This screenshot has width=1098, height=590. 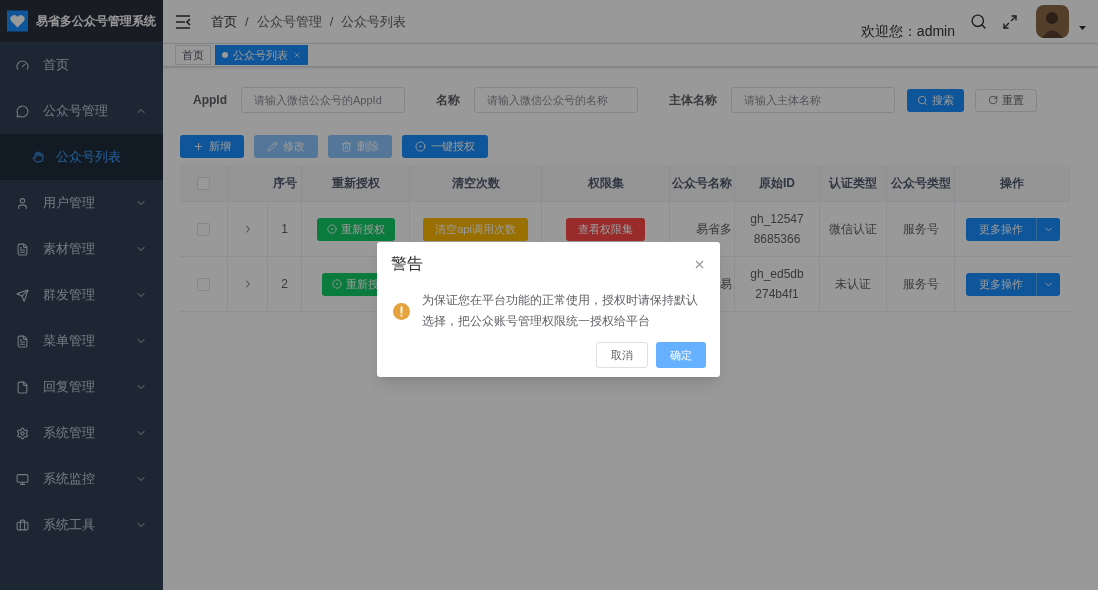 I want to click on column-header: 认证类型, so click(x=853, y=183).